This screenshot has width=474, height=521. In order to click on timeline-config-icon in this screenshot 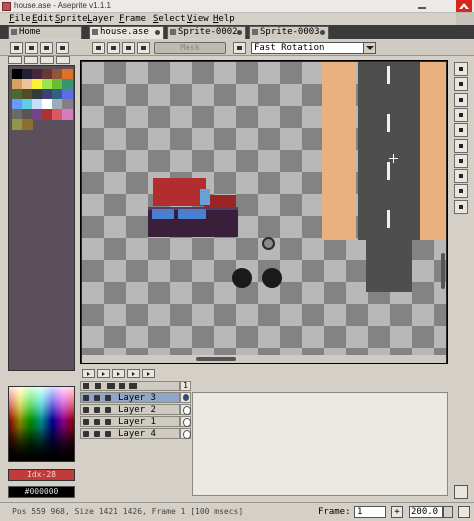, I will do `click(461, 492)`.